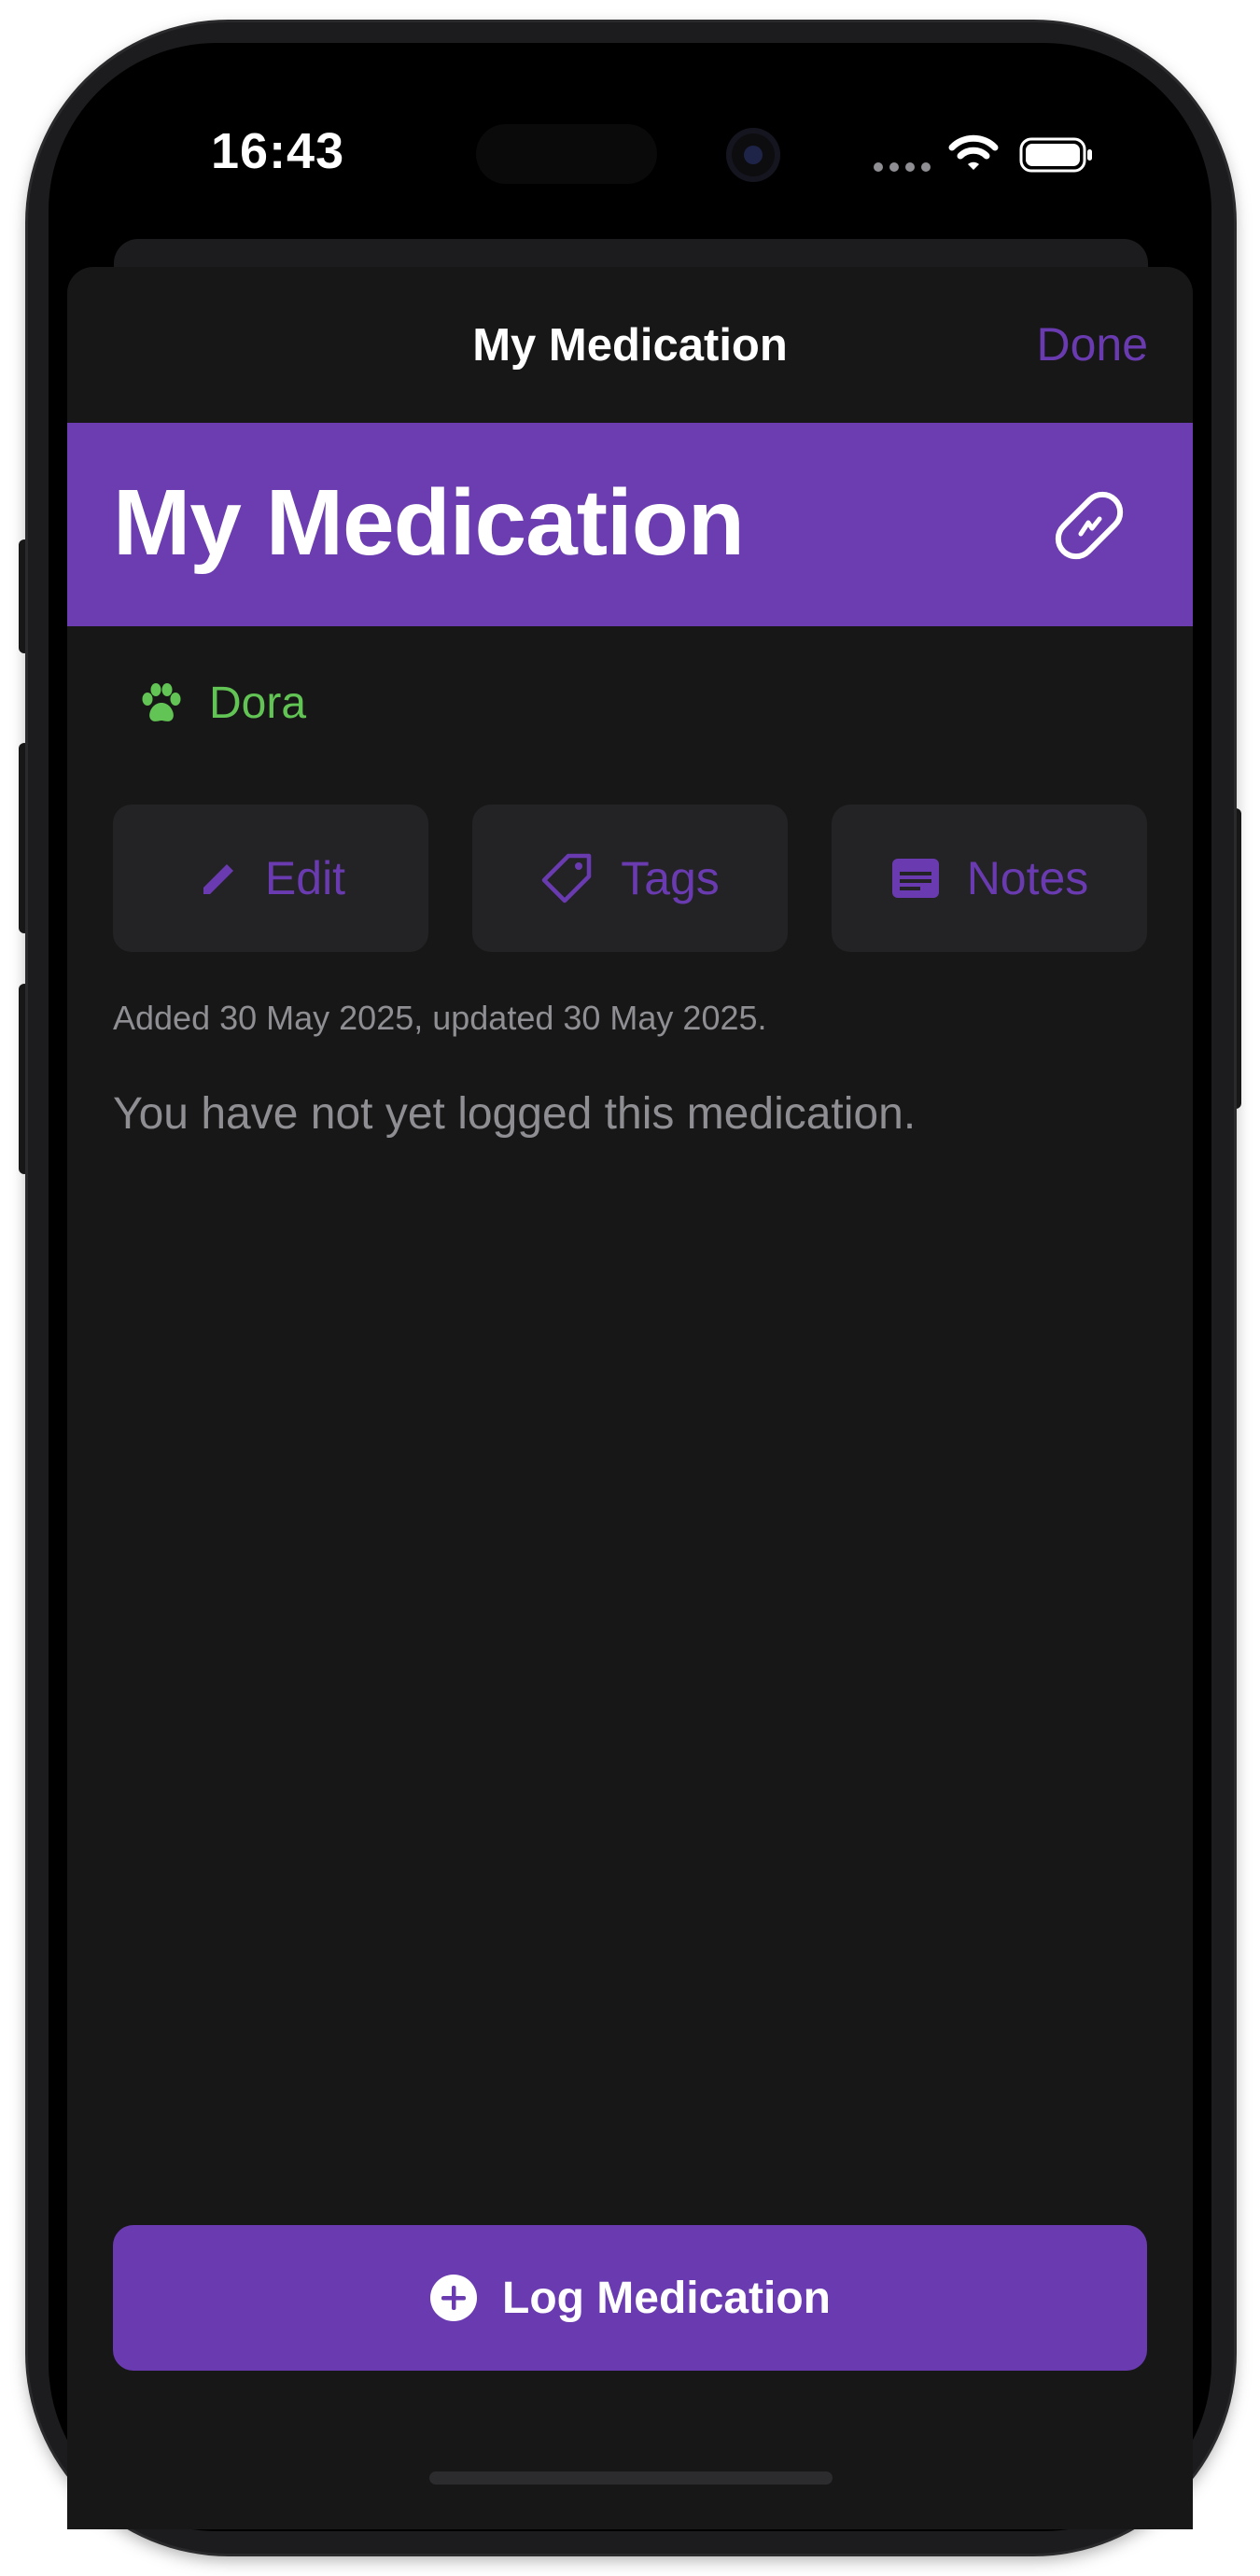 This screenshot has width=1260, height=2576. Describe the element at coordinates (305, 878) in the screenshot. I see `edit-label: Edit` at that location.